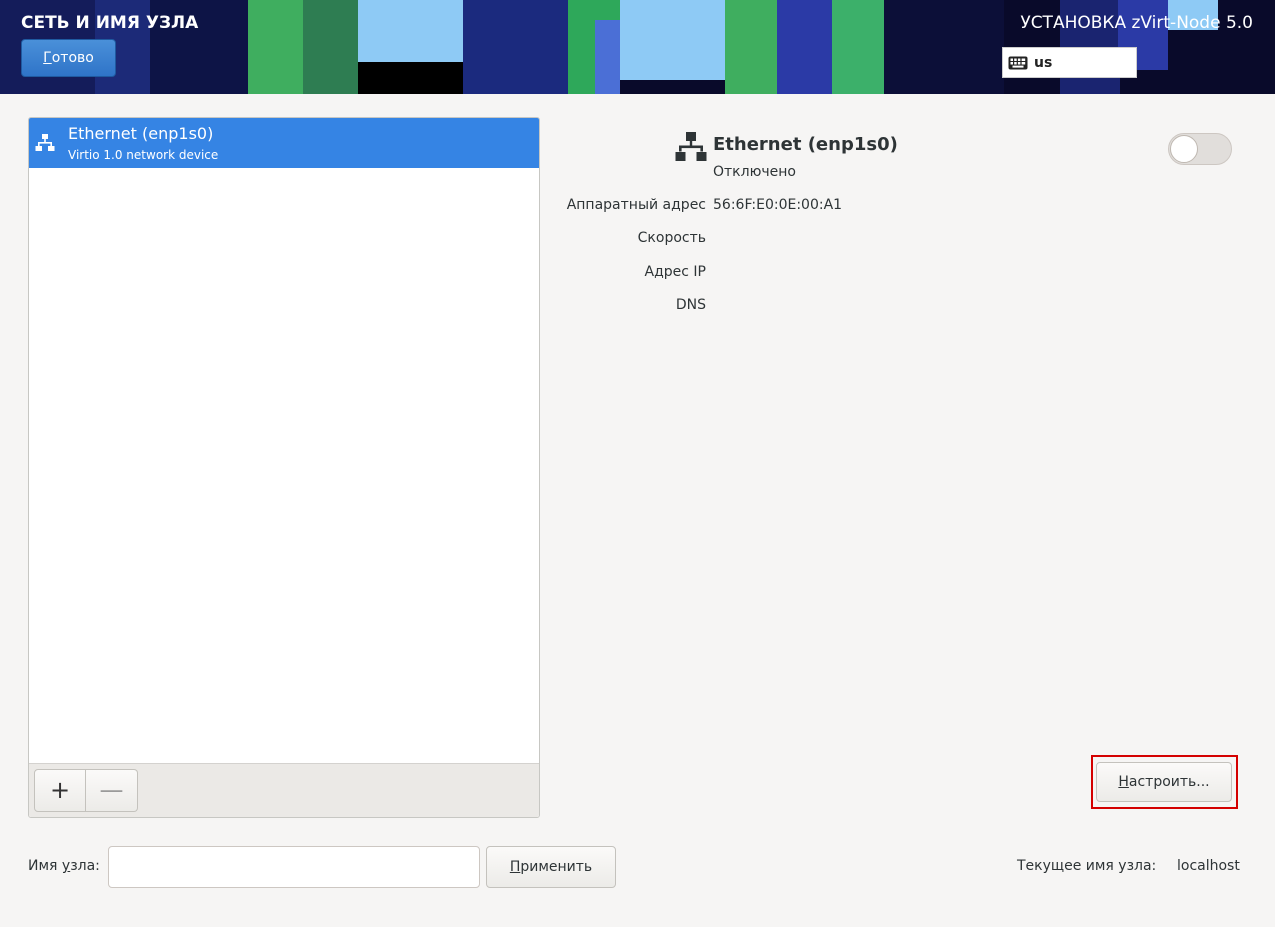 Image resolution: width=1275 pixels, height=927 pixels. What do you see at coordinates (1018, 62) in the screenshot?
I see `keyboard-icon` at bounding box center [1018, 62].